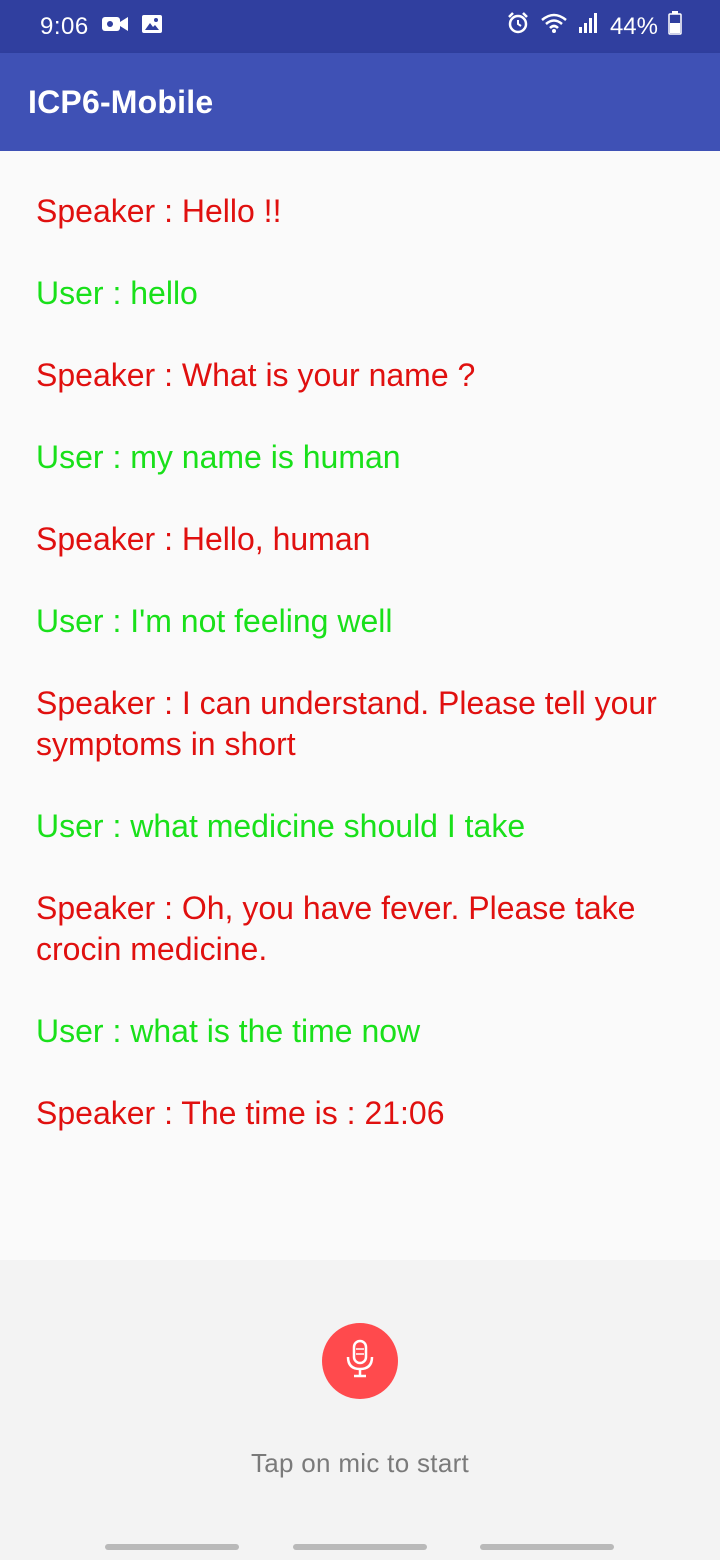  What do you see at coordinates (240, 1113) in the screenshot?
I see `speaker-message: Speaker : The time is : 21:06` at bounding box center [240, 1113].